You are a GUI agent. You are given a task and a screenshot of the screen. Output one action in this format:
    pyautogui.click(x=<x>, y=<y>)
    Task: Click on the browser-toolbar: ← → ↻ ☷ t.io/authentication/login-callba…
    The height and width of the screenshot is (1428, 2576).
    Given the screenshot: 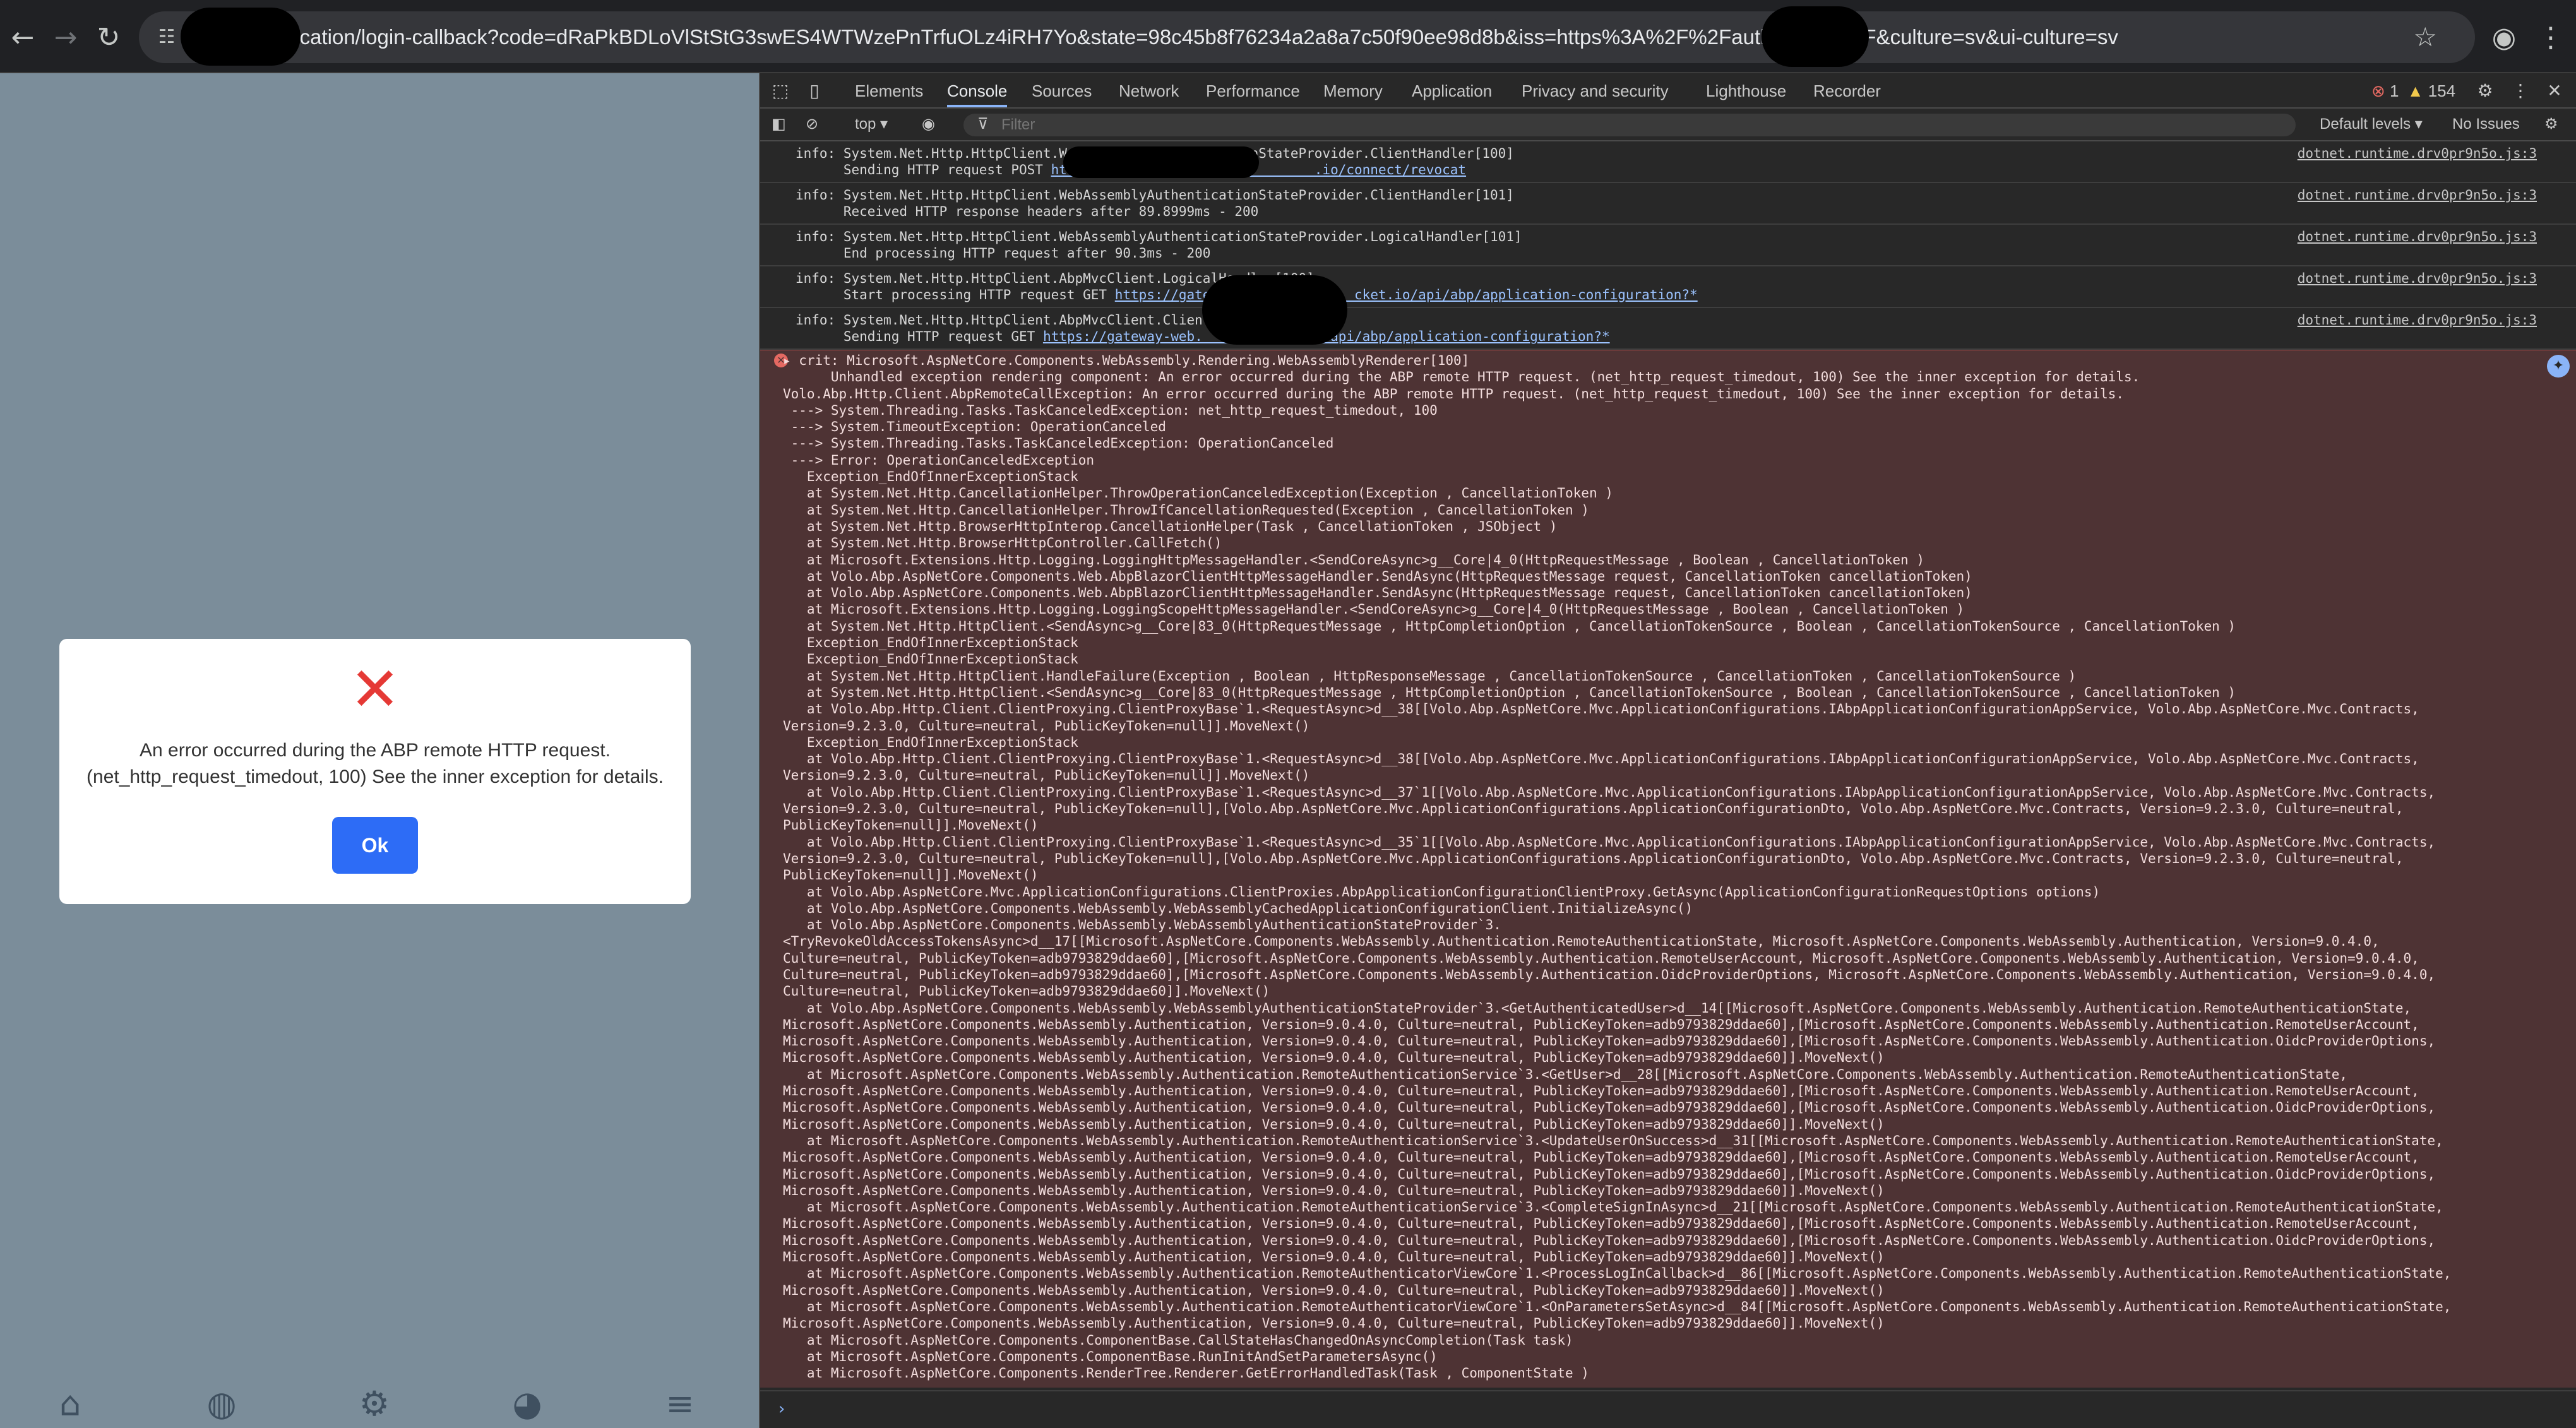 What is the action you would take?
    pyautogui.click(x=1288, y=36)
    